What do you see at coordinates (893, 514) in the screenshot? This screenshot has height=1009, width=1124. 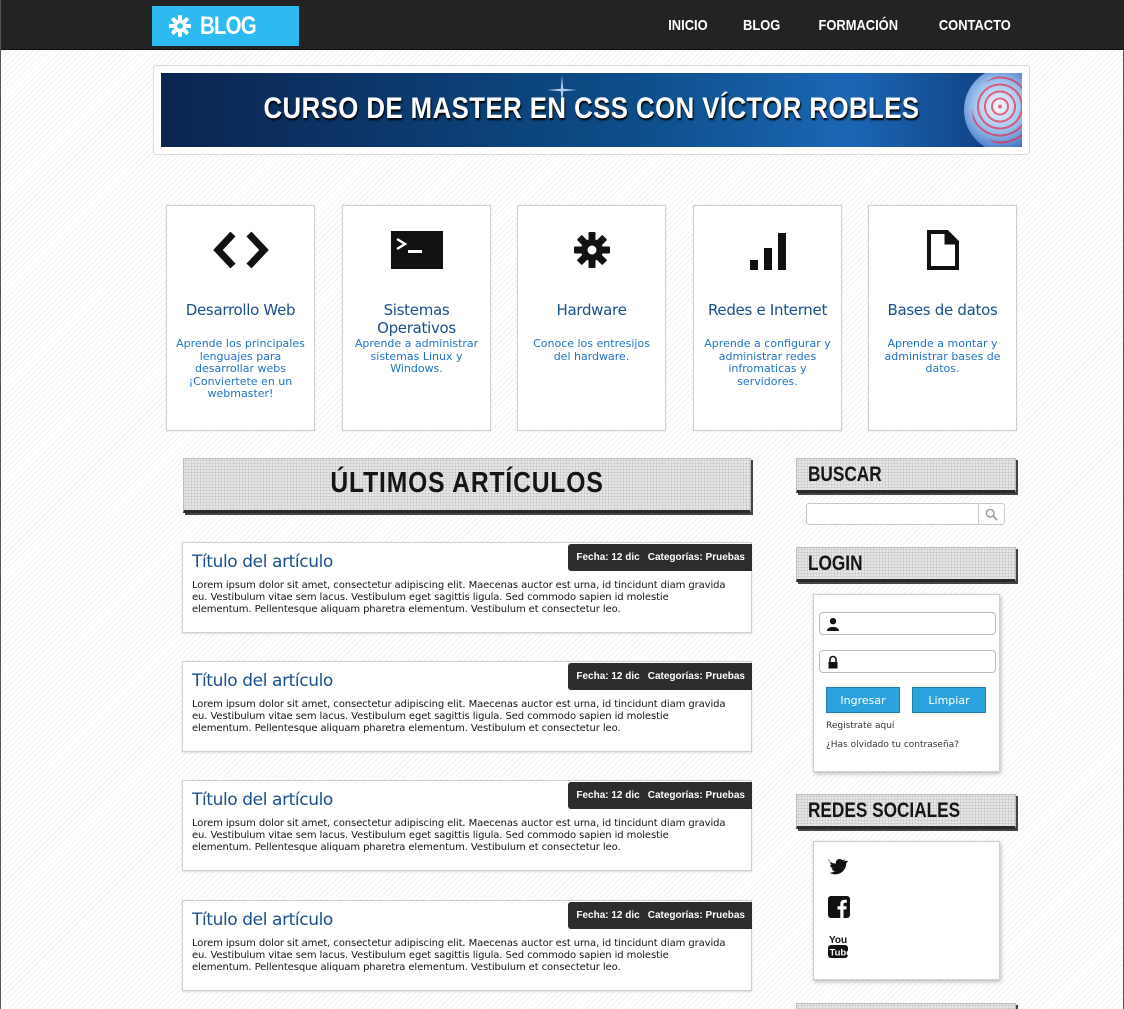 I see `search-input` at bounding box center [893, 514].